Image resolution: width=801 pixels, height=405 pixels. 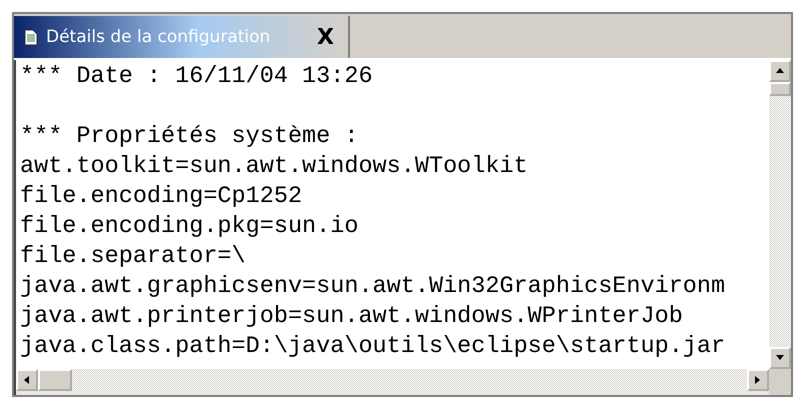 I want to click on left-arrow-icon, so click(x=27, y=380).